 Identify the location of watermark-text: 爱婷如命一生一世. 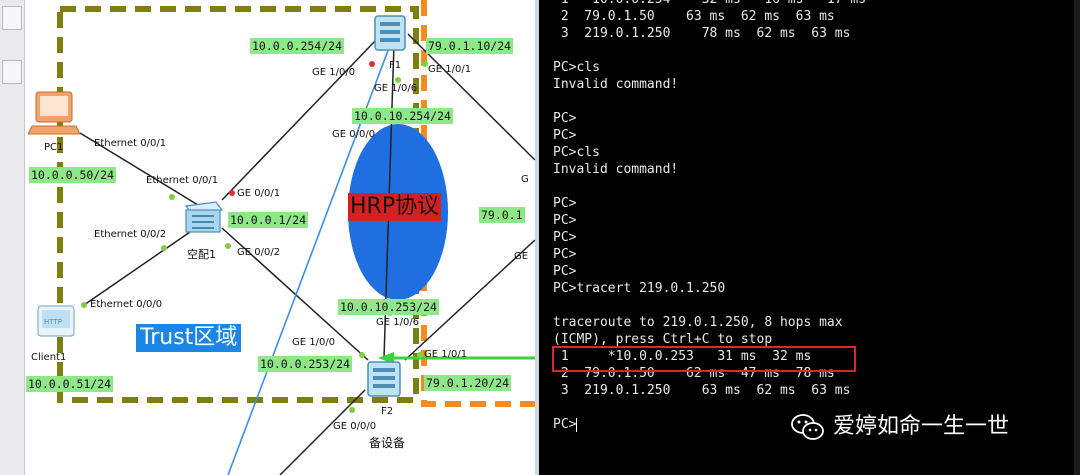
(921, 426).